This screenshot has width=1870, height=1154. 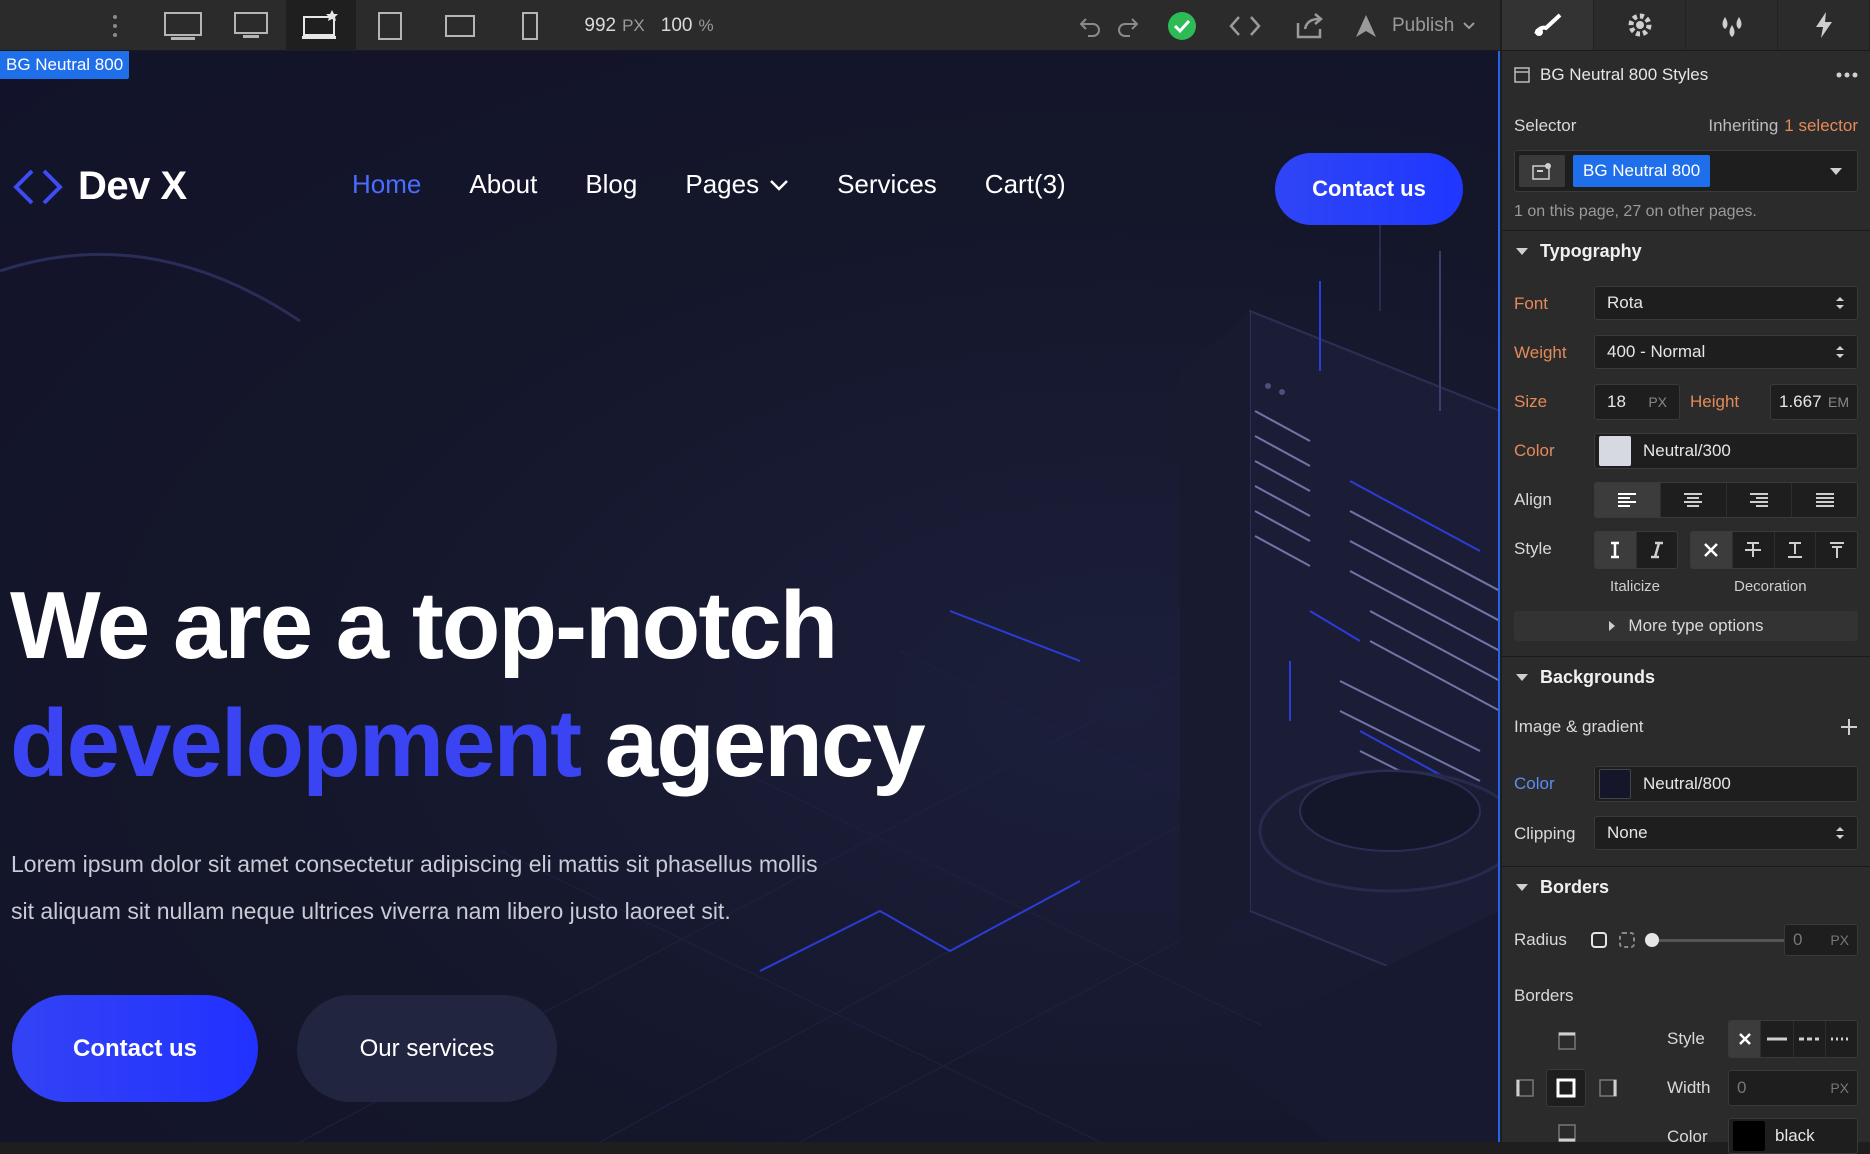 What do you see at coordinates (722, 184) in the screenshot?
I see `nav-link-pages-label: Pages` at bounding box center [722, 184].